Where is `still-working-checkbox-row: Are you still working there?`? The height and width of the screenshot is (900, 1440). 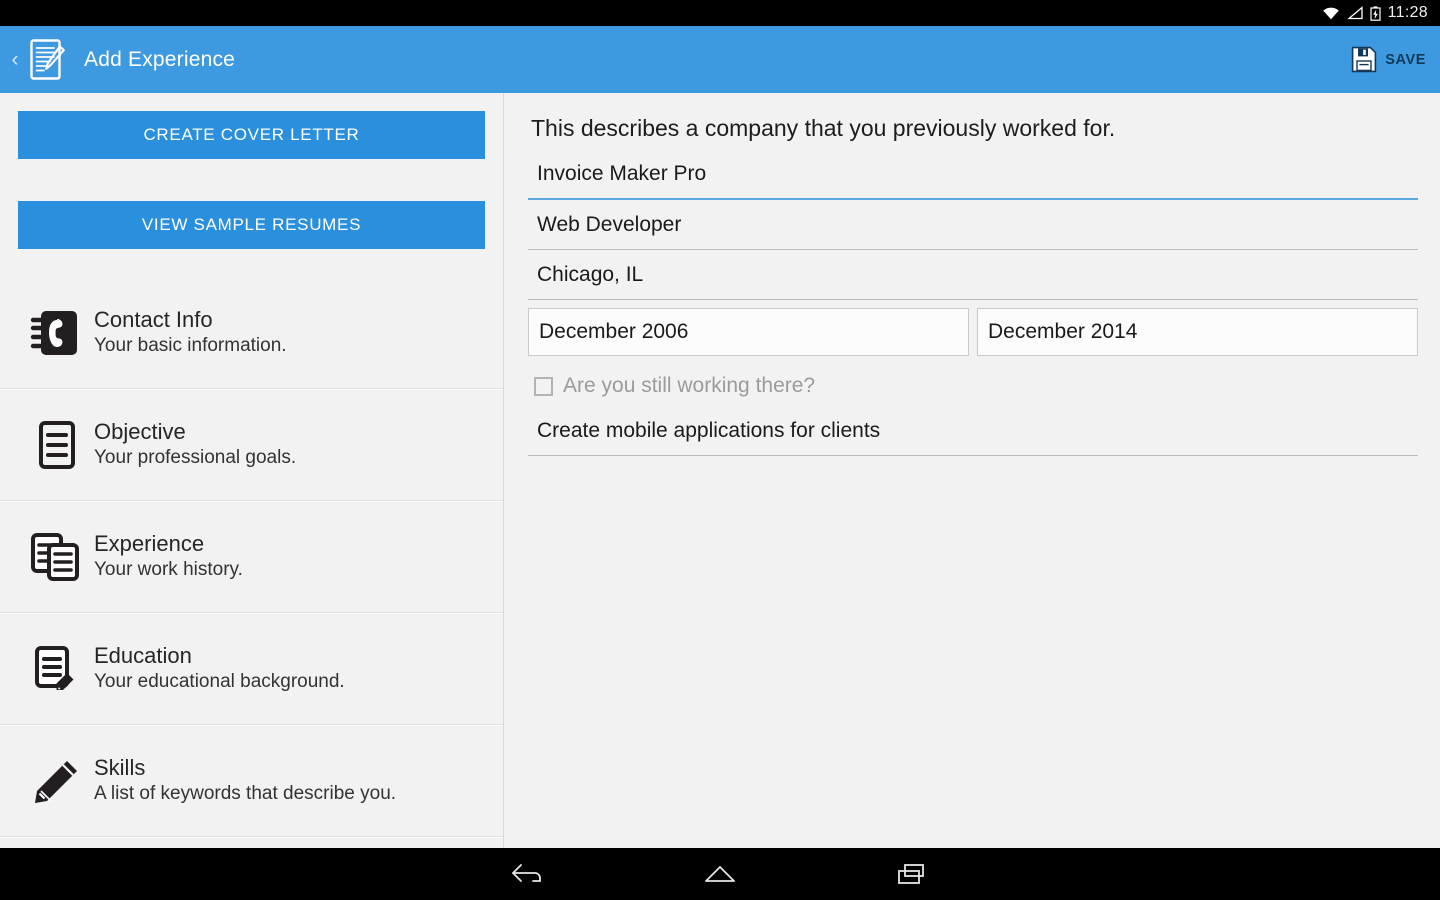 still-working-checkbox-row: Are you still working there? is located at coordinates (976, 386).